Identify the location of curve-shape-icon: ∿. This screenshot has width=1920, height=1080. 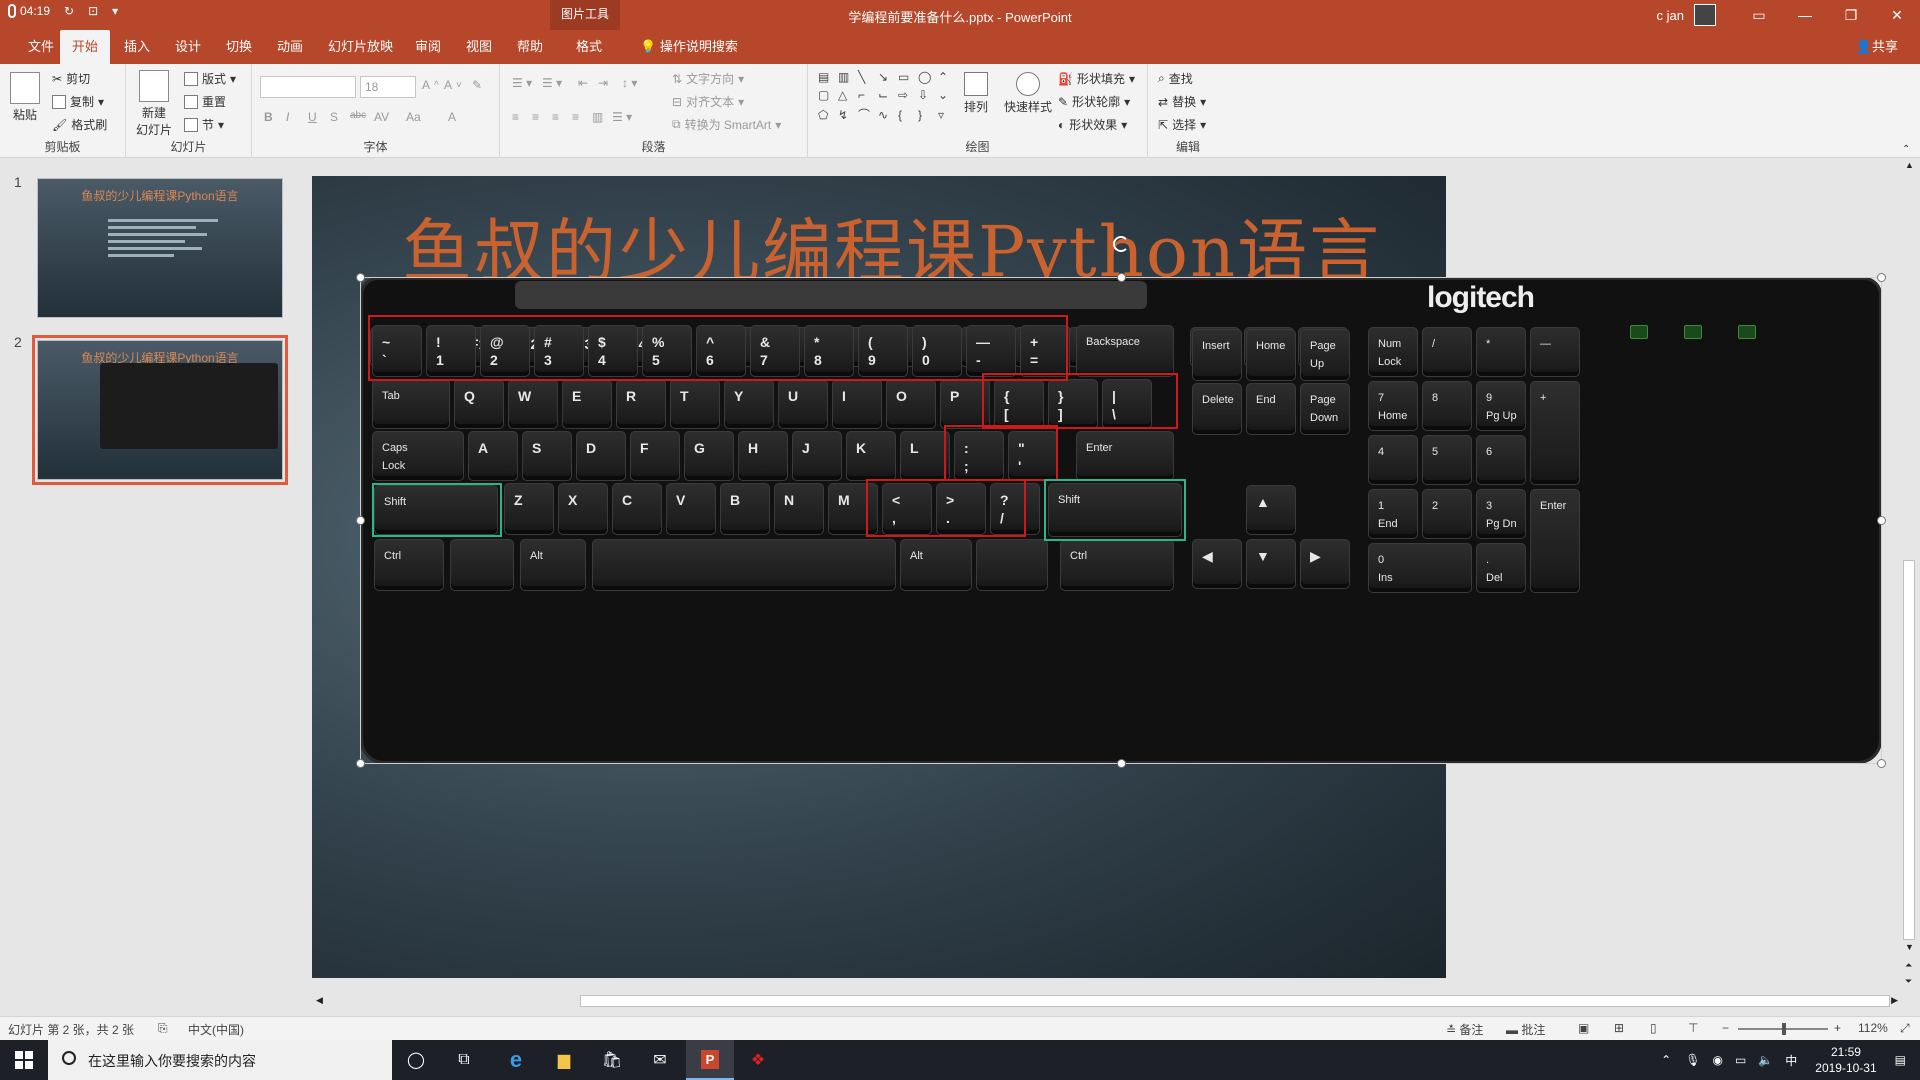
(886, 115).